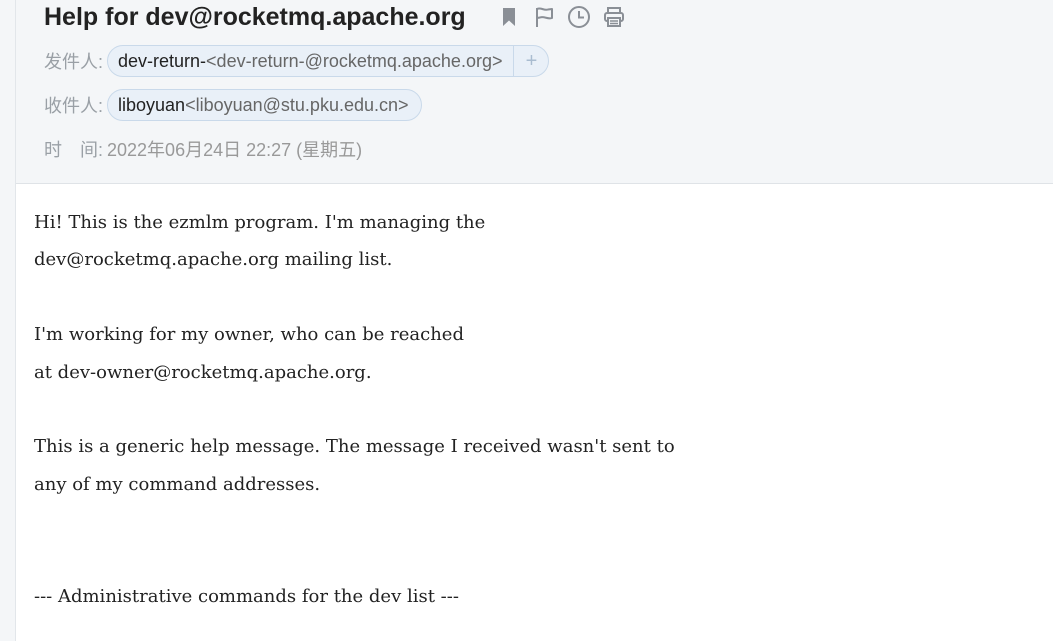 This screenshot has height=641, width=1053. I want to click on time-label: 时 间:, so click(74, 150).